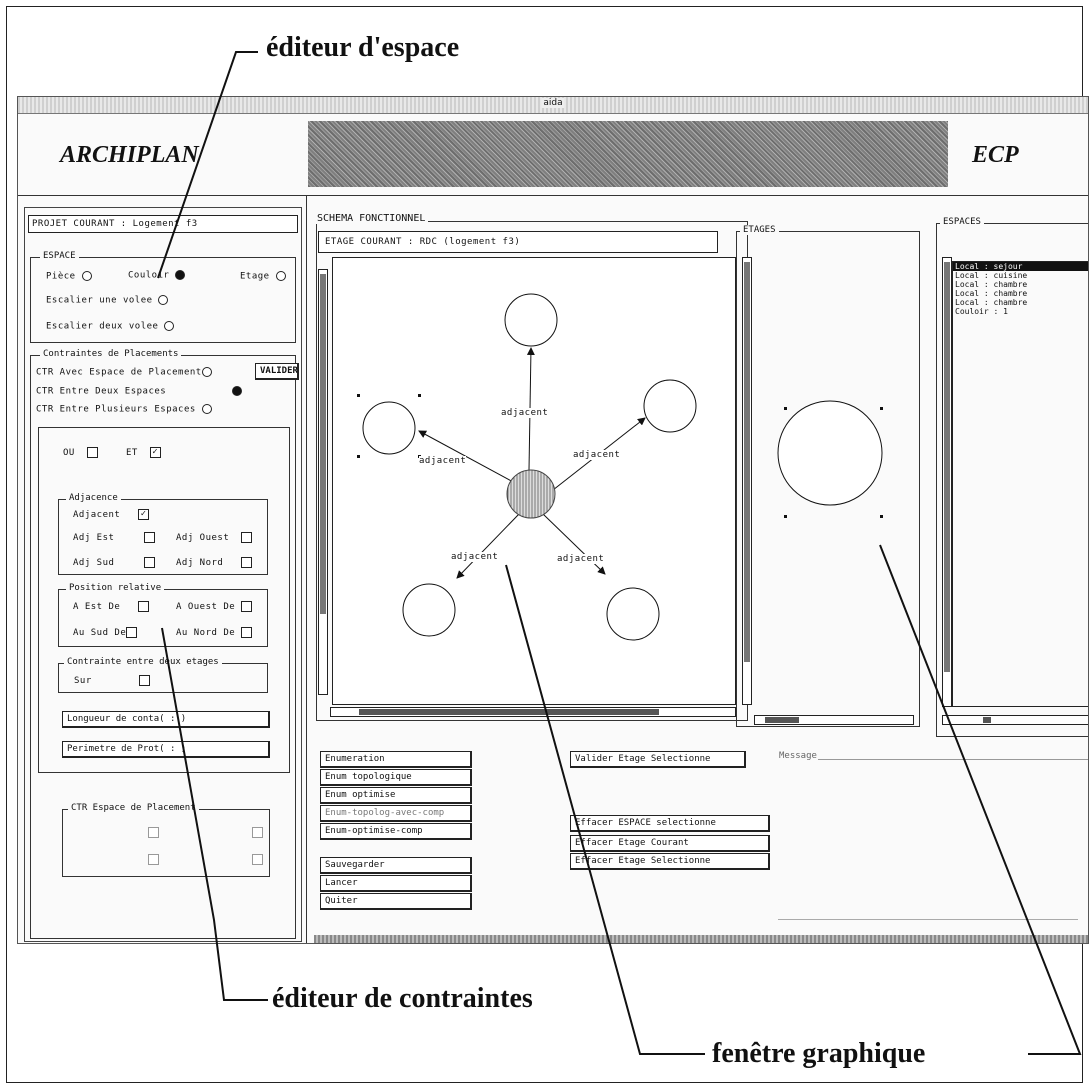 Image resolution: width=1089 pixels, height=1089 pixels. I want to click on callout-line-contraintes, so click(216, 814).